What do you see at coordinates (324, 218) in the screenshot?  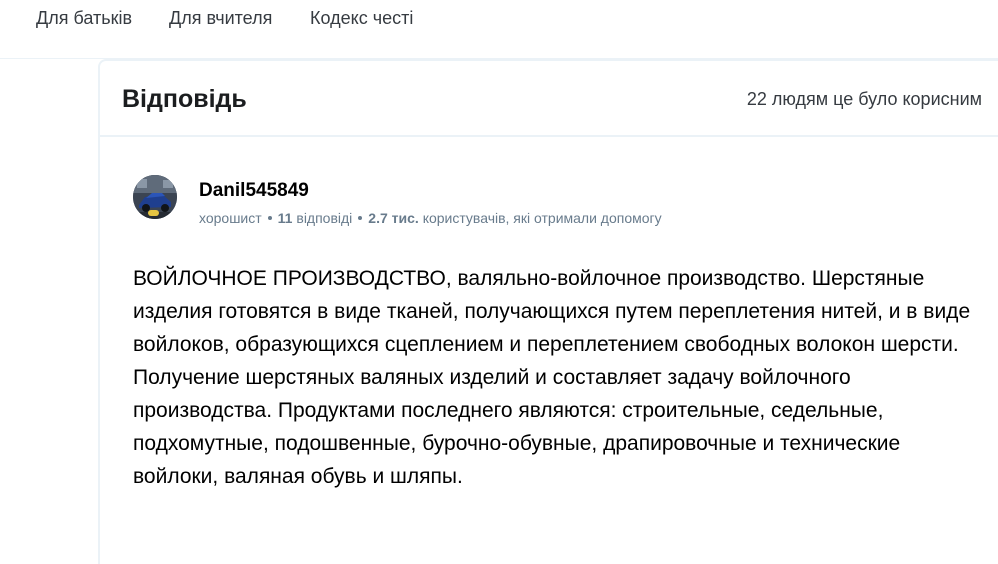 I see `answers-label: відповіді` at bounding box center [324, 218].